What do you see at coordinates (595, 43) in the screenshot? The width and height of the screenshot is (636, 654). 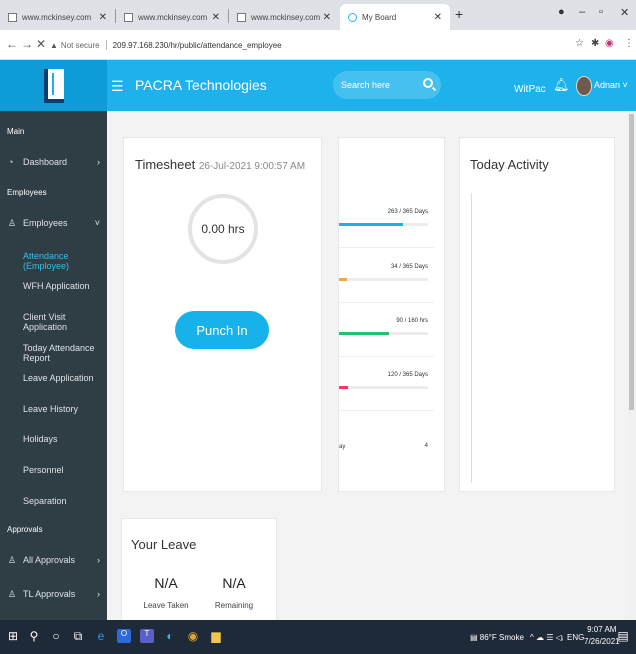 I see `extensions-icon: ✱` at bounding box center [595, 43].